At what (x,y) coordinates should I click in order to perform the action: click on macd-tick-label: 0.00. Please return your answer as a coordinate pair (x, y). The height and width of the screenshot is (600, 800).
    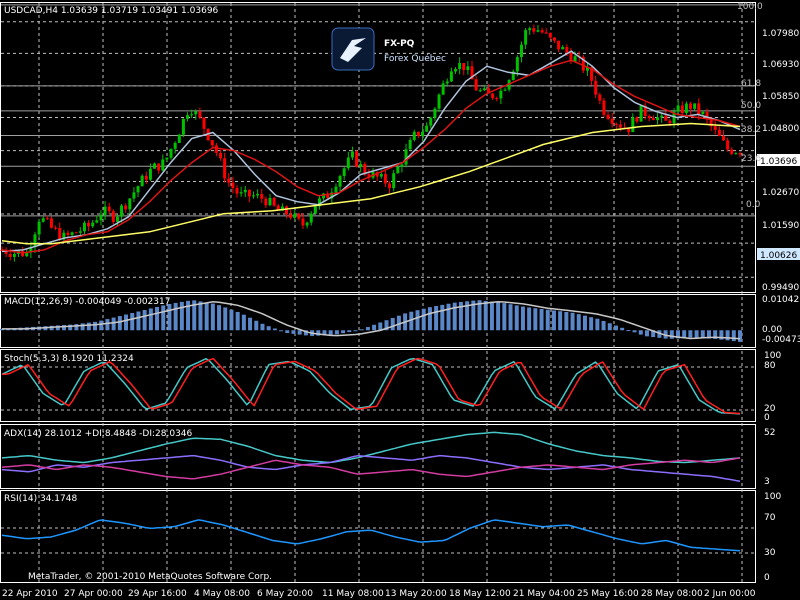
    Looking at the image, I should click on (772, 330).